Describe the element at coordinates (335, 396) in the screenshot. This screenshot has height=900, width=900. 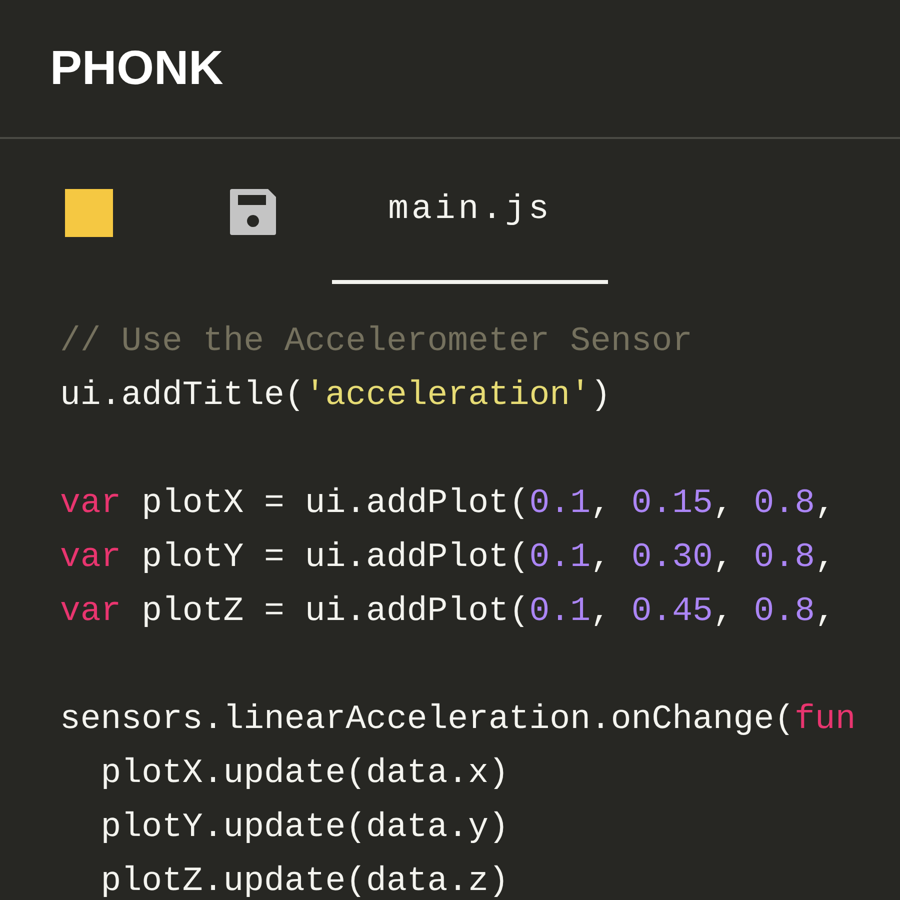
I see `code-line: ui.addTitle('acceleration')` at that location.